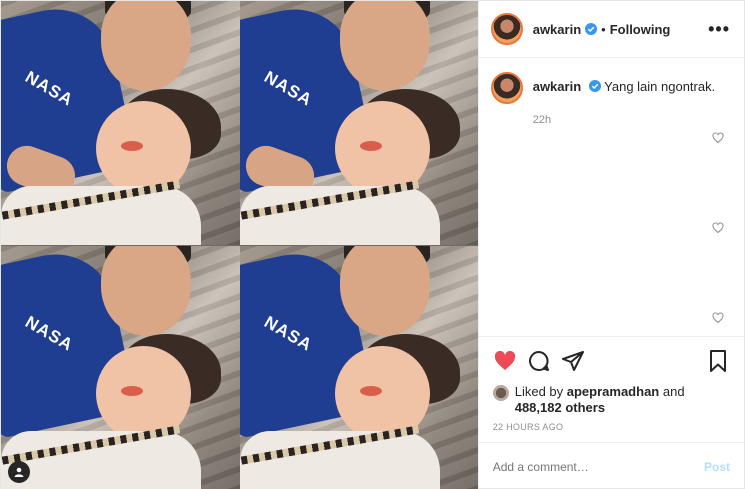 This screenshot has height=489, width=745. I want to click on bookmark-icon, so click(718, 361).